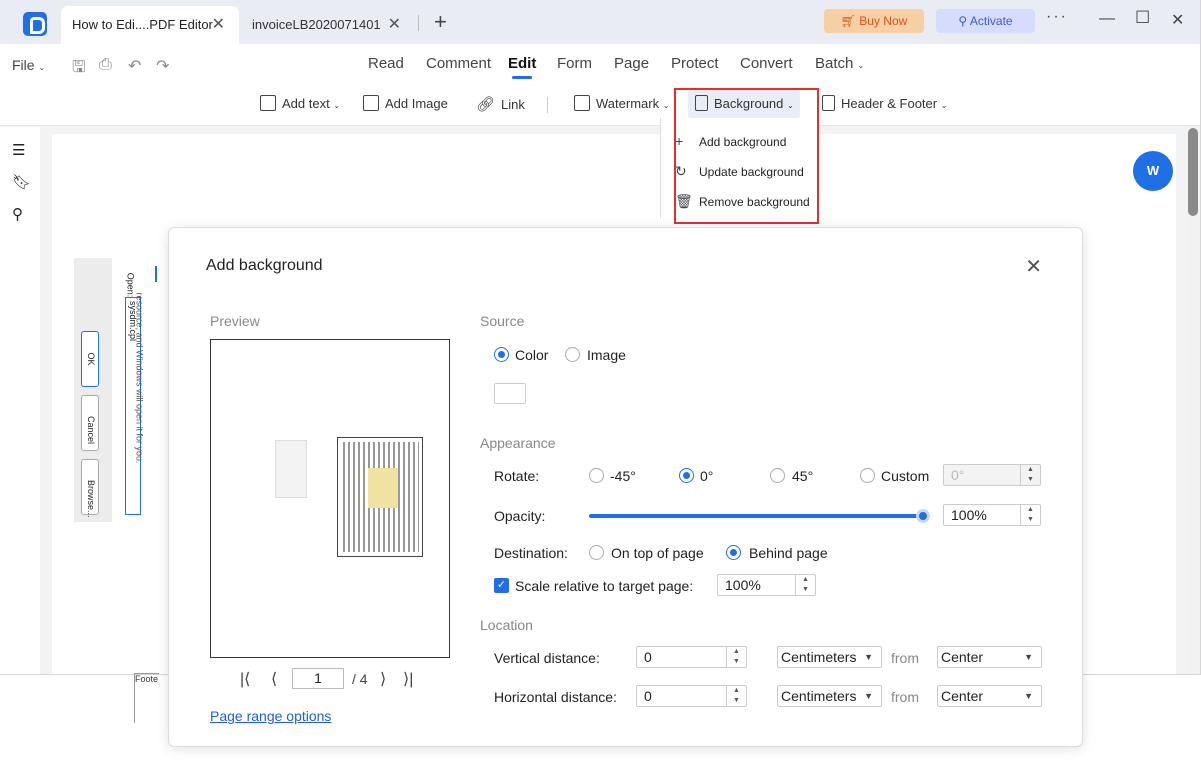  I want to click on location-heading: Location, so click(506, 625).